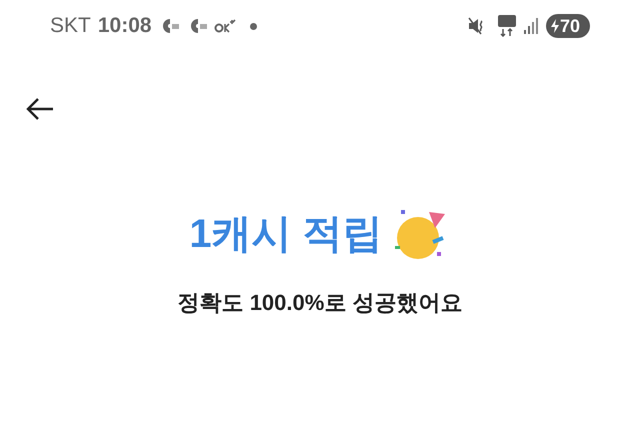 The height and width of the screenshot is (440, 640). What do you see at coordinates (125, 26) in the screenshot?
I see `clock-text: 10:08` at bounding box center [125, 26].